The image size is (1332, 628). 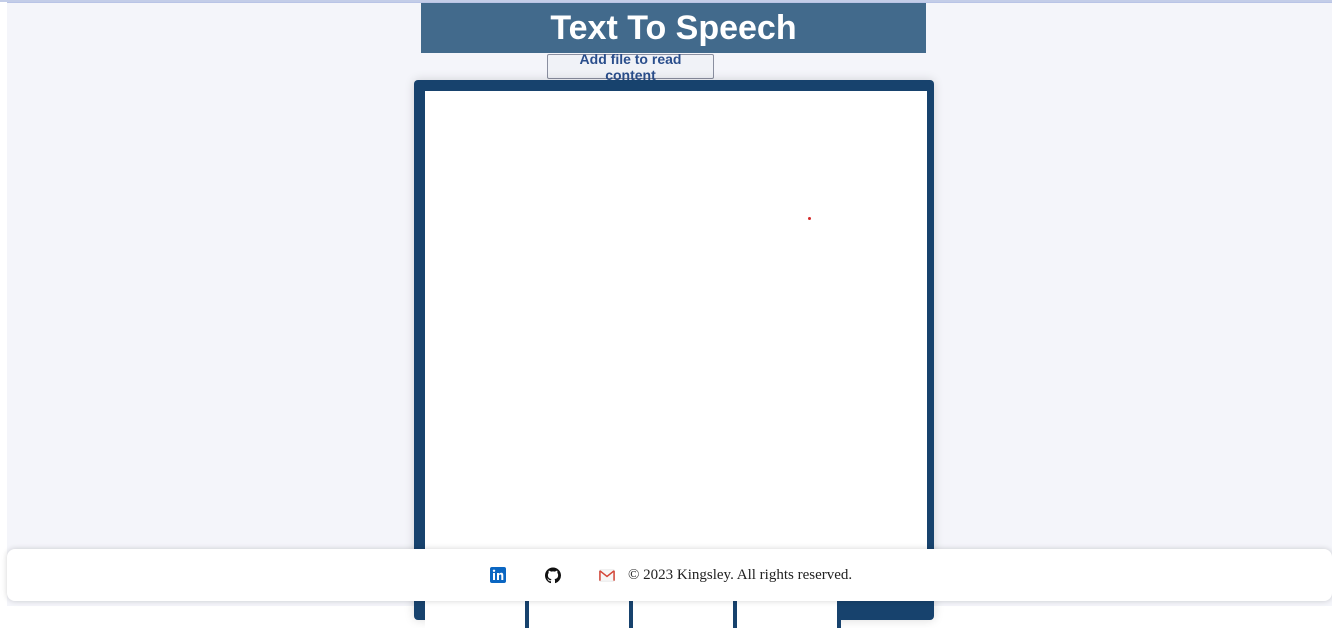 I want to click on page-title: Text To Speech, so click(x=673, y=28).